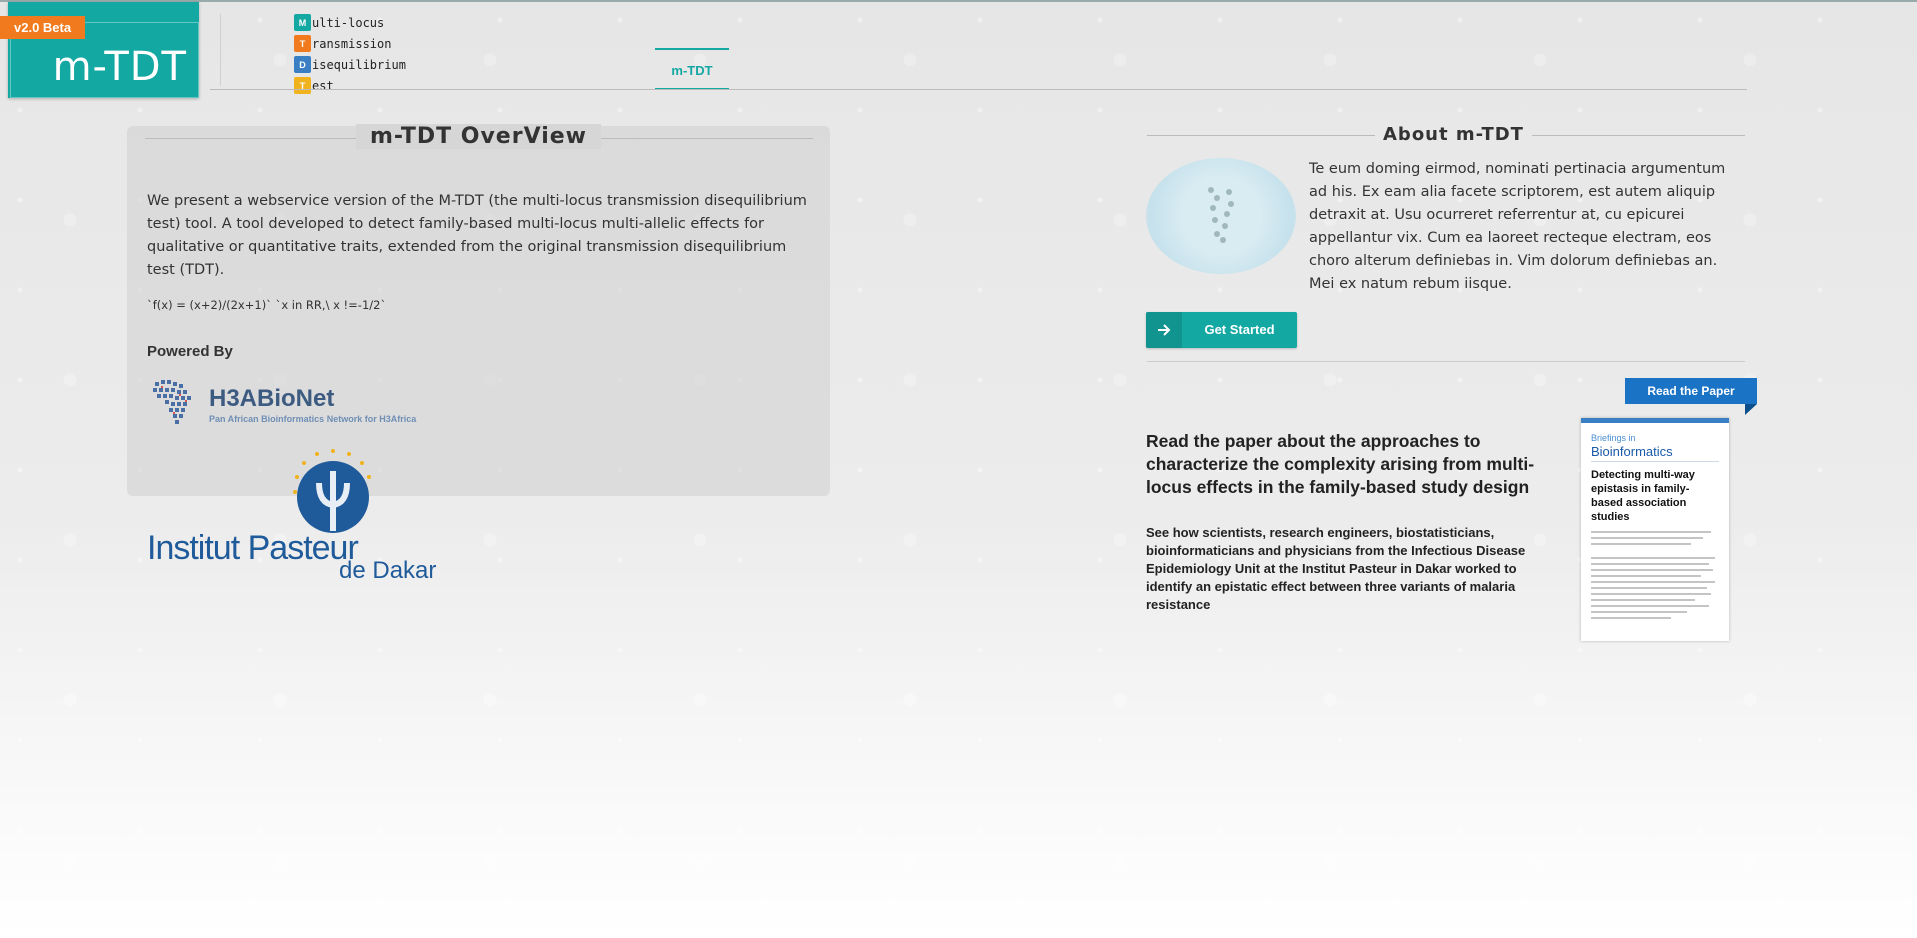 This screenshot has width=1917, height=938. What do you see at coordinates (692, 70) in the screenshot?
I see `nav-tab-mtdt: m-TDT` at bounding box center [692, 70].